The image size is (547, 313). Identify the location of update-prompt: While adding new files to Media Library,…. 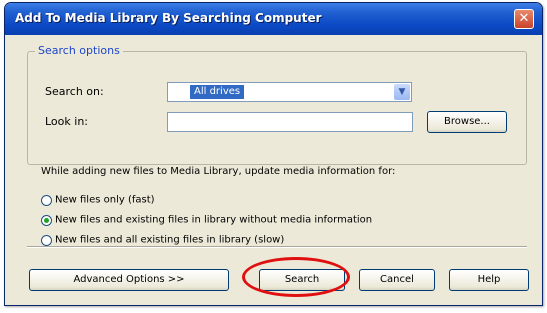
(218, 171).